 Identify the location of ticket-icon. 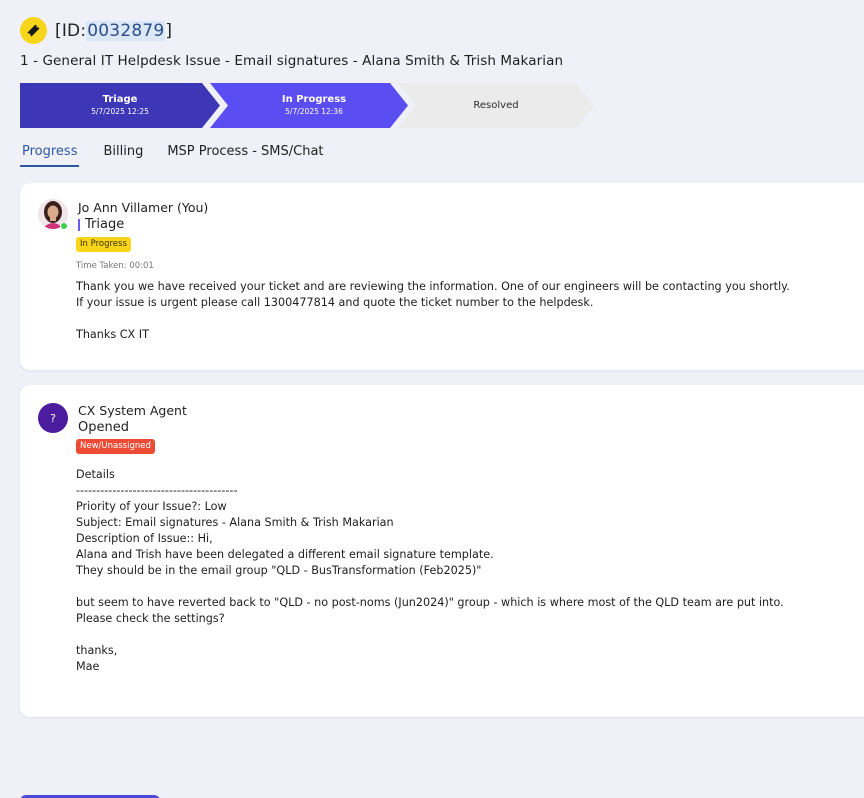
(33, 30).